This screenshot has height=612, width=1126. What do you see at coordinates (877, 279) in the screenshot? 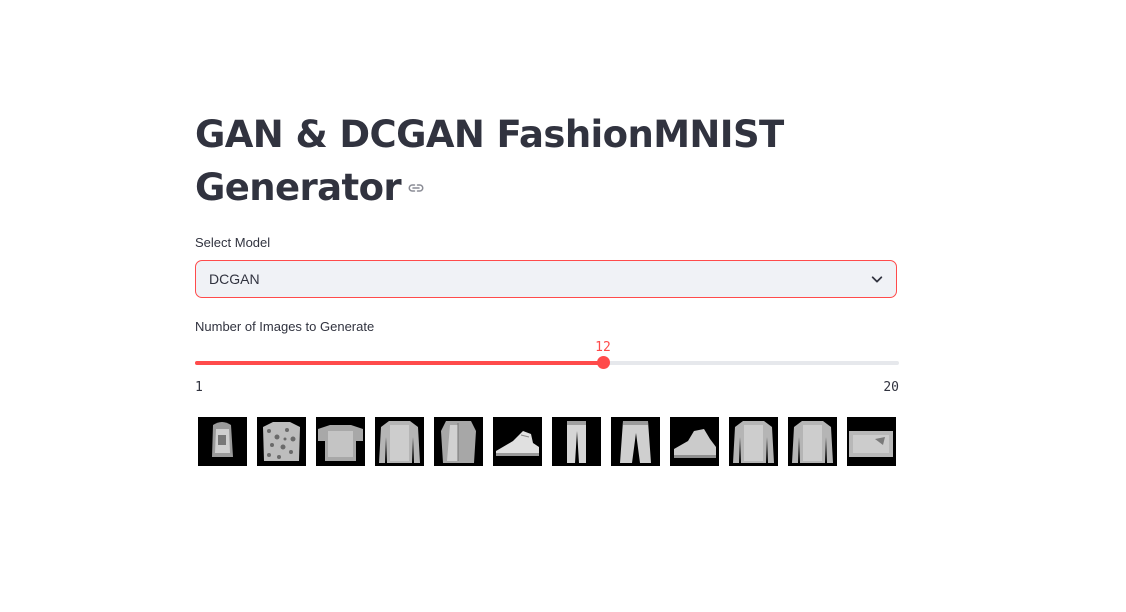
I see `chevron-down-icon` at bounding box center [877, 279].